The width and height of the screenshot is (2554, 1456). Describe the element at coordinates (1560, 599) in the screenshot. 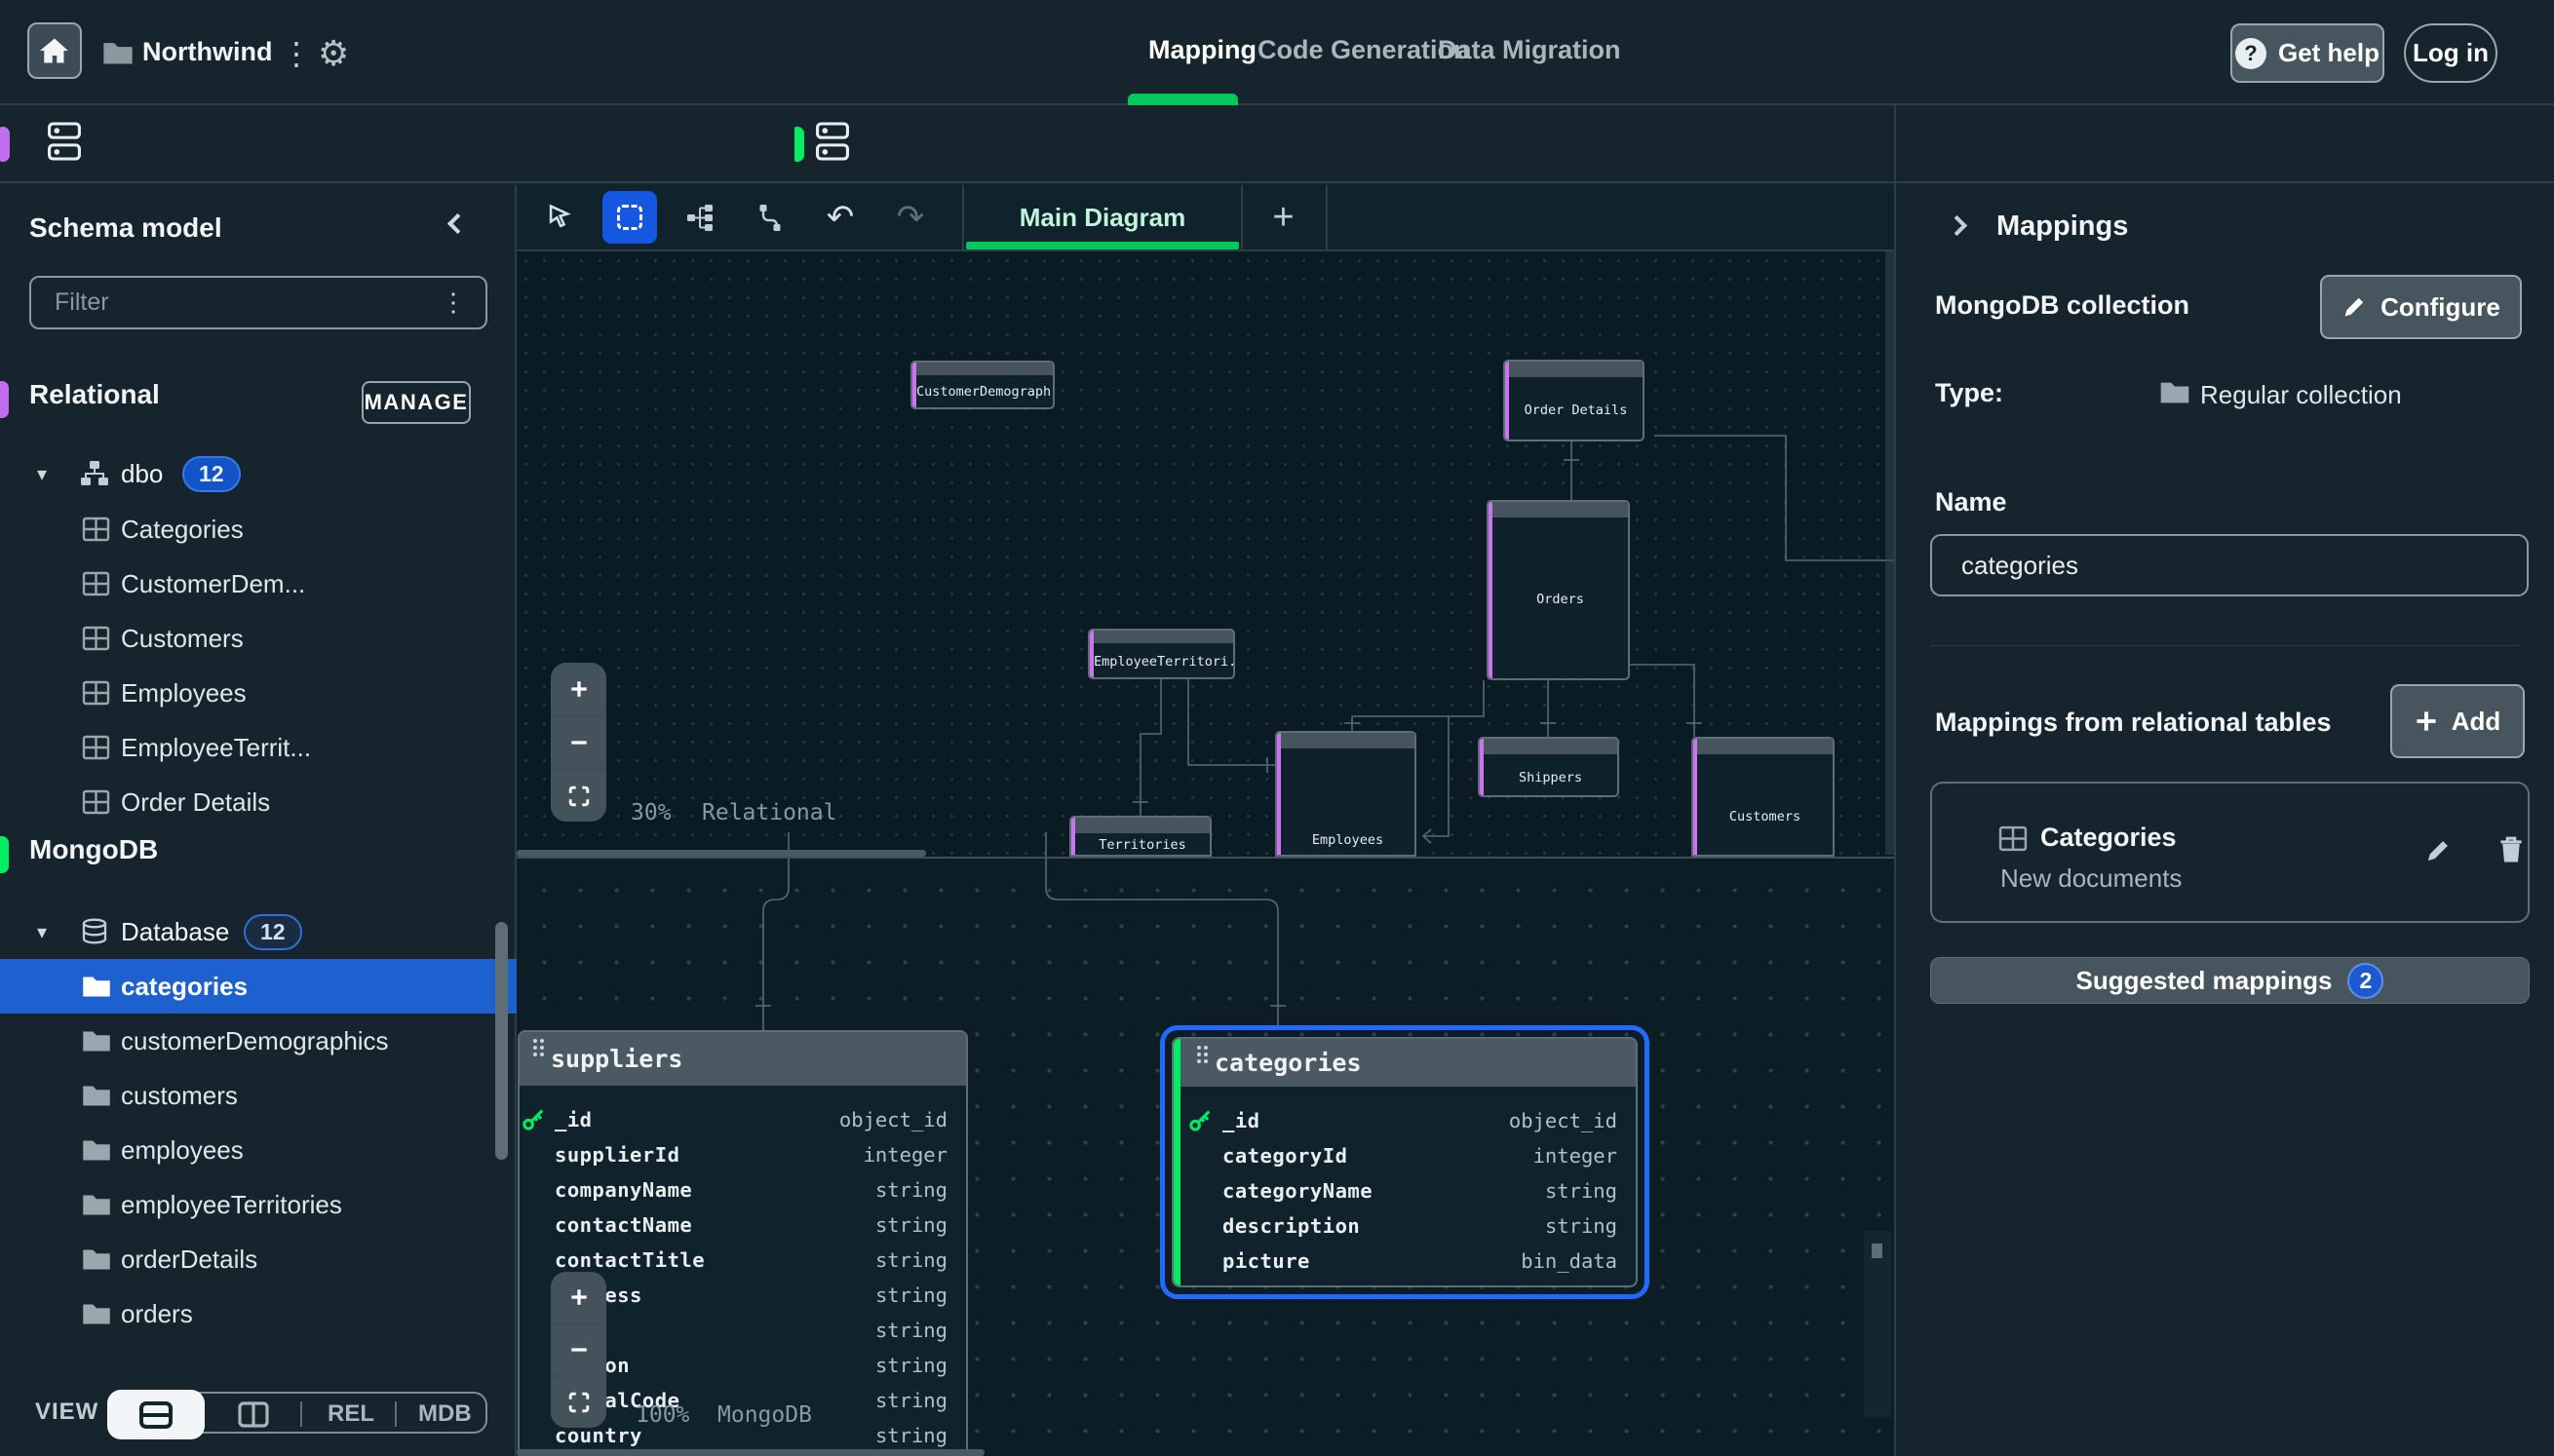

I see `table-name: Orders` at that location.